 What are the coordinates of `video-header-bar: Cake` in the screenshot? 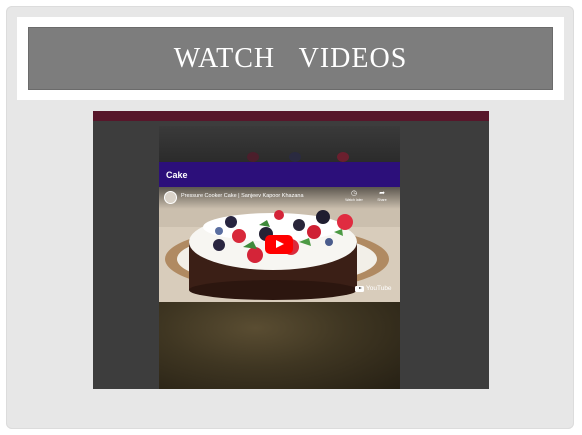 It's located at (279, 174).